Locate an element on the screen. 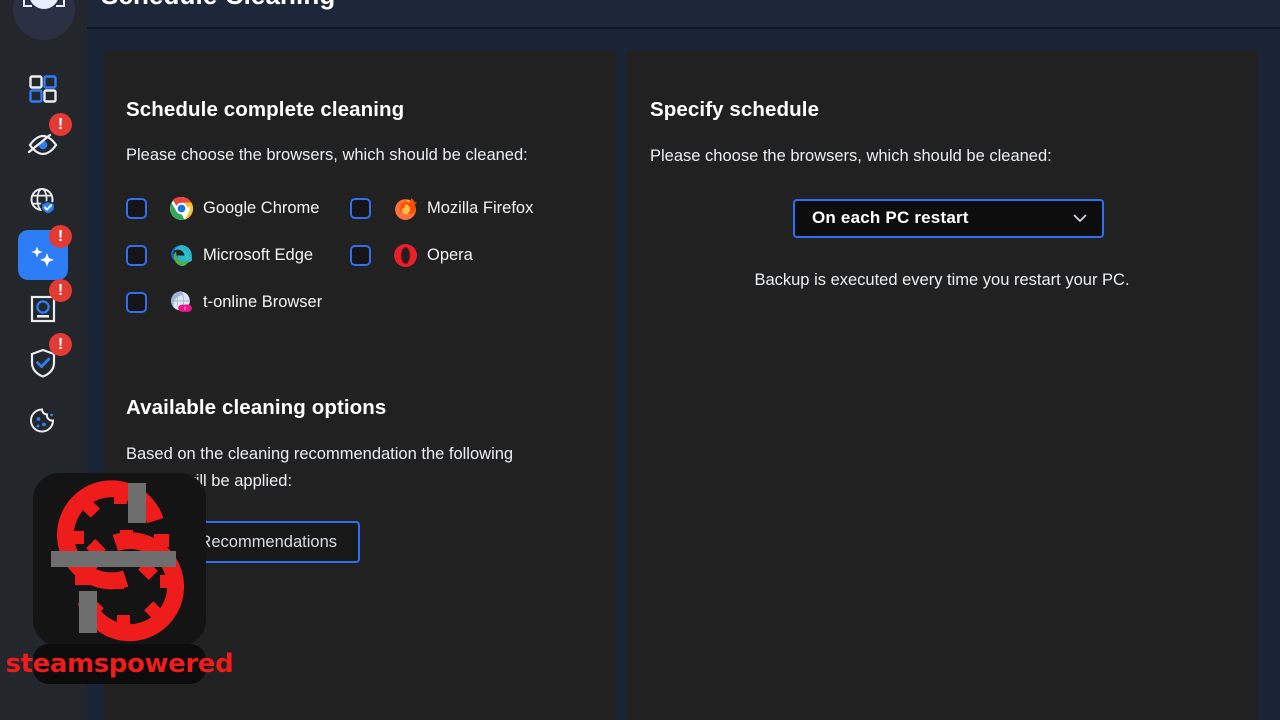 The height and width of the screenshot is (720, 1280). panel-title: Schedule complete cleaning is located at coordinates (265, 109).